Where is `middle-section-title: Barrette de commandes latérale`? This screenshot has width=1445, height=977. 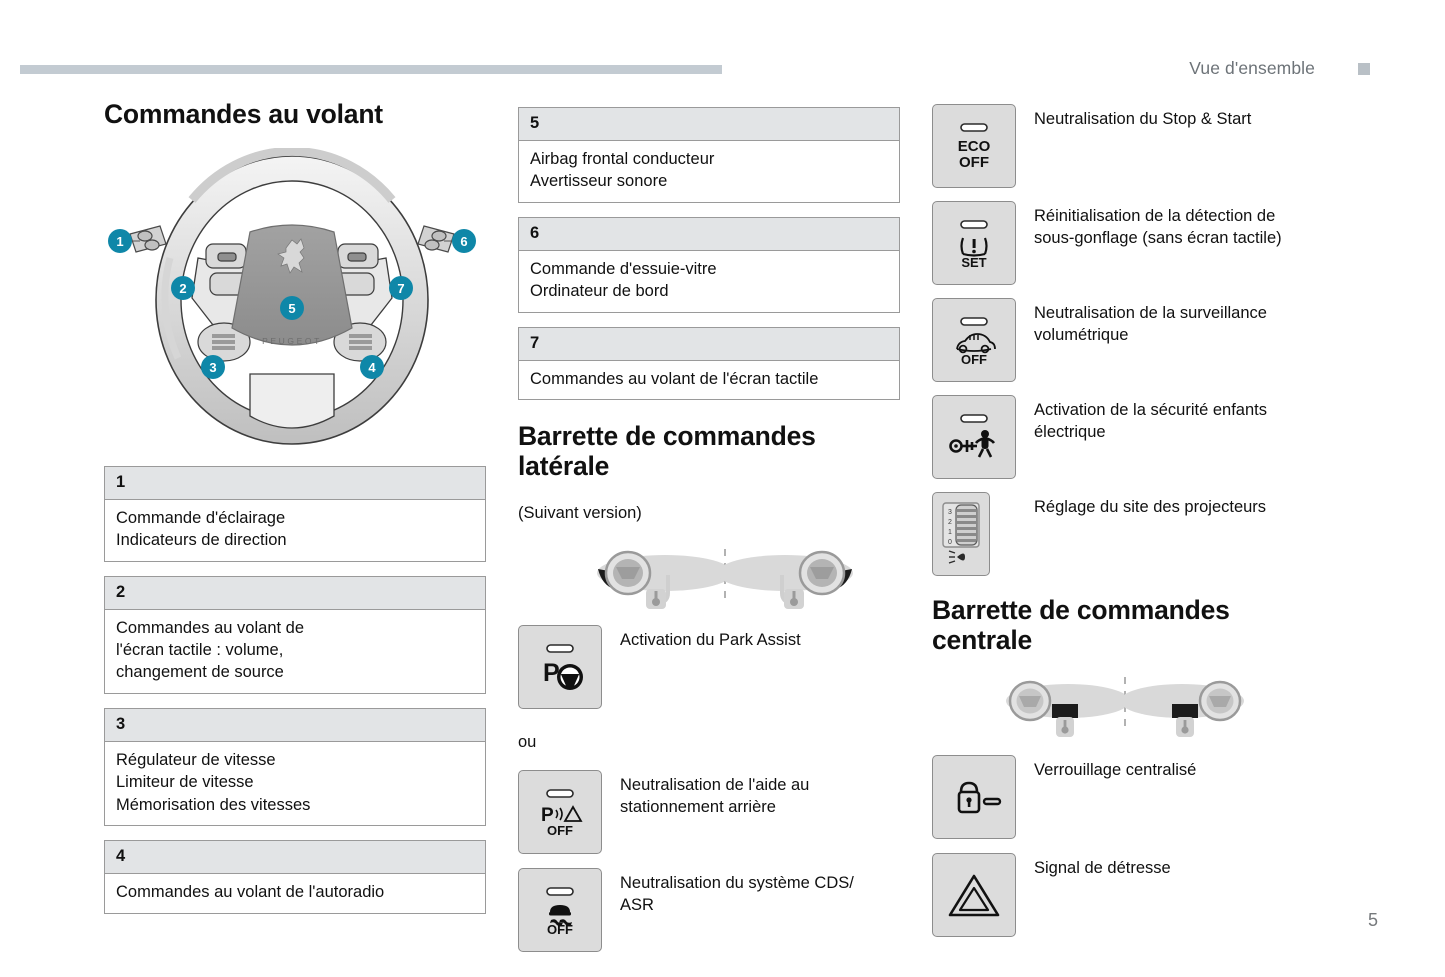
middle-section-title: Barrette de commandes latérale is located at coordinates (667, 451).